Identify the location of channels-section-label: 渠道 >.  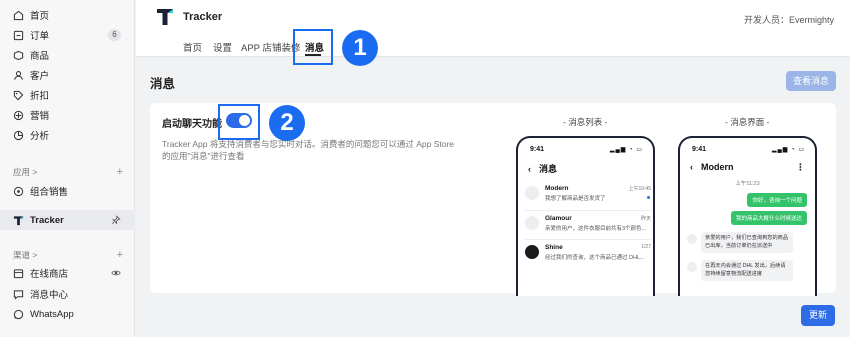
(25, 255).